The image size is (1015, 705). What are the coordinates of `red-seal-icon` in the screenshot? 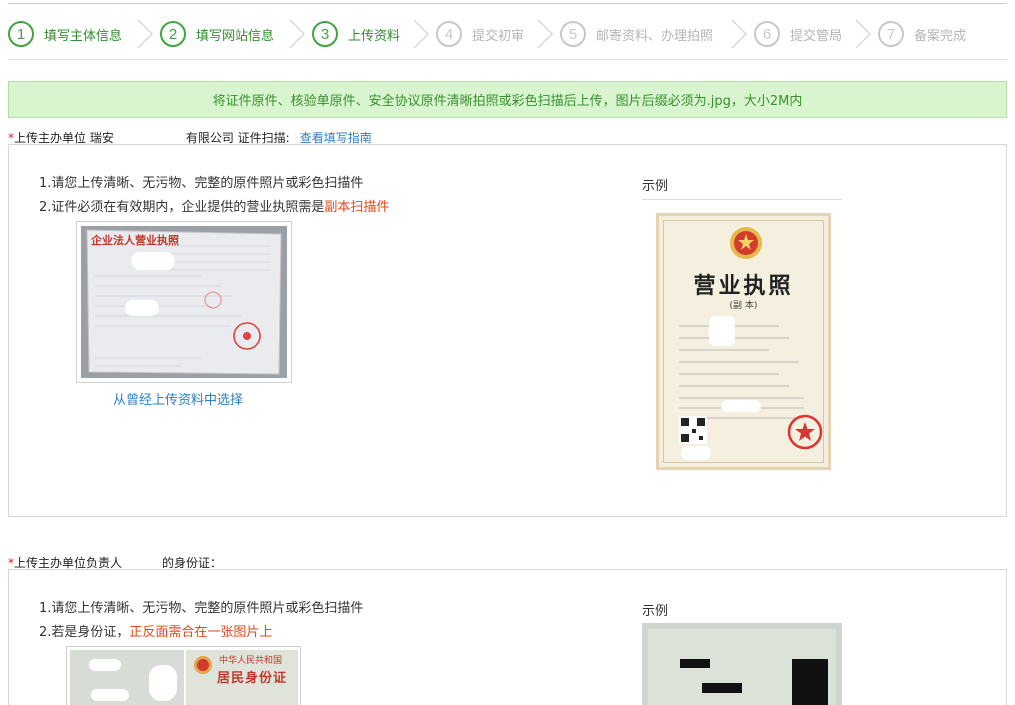 It's located at (805, 432).